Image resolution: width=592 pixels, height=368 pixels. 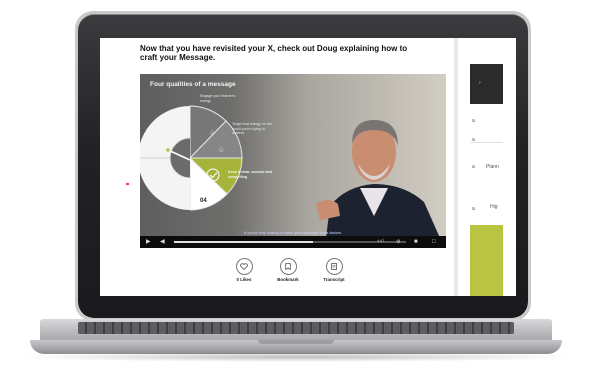 What do you see at coordinates (334, 279) in the screenshot?
I see `transcript-label: Transcript` at bounding box center [334, 279].